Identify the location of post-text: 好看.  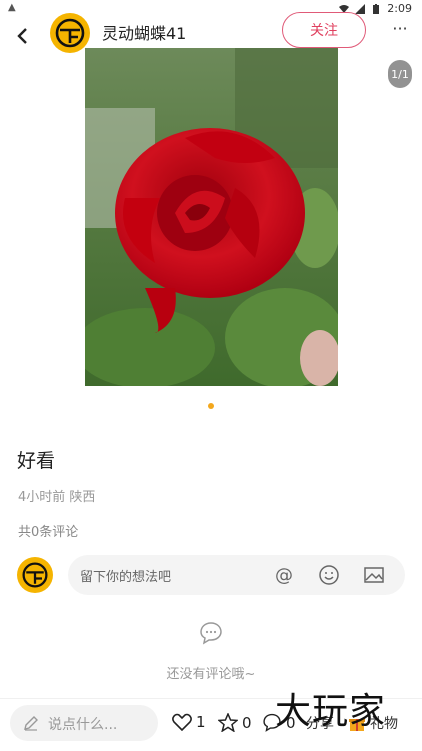
(36, 461).